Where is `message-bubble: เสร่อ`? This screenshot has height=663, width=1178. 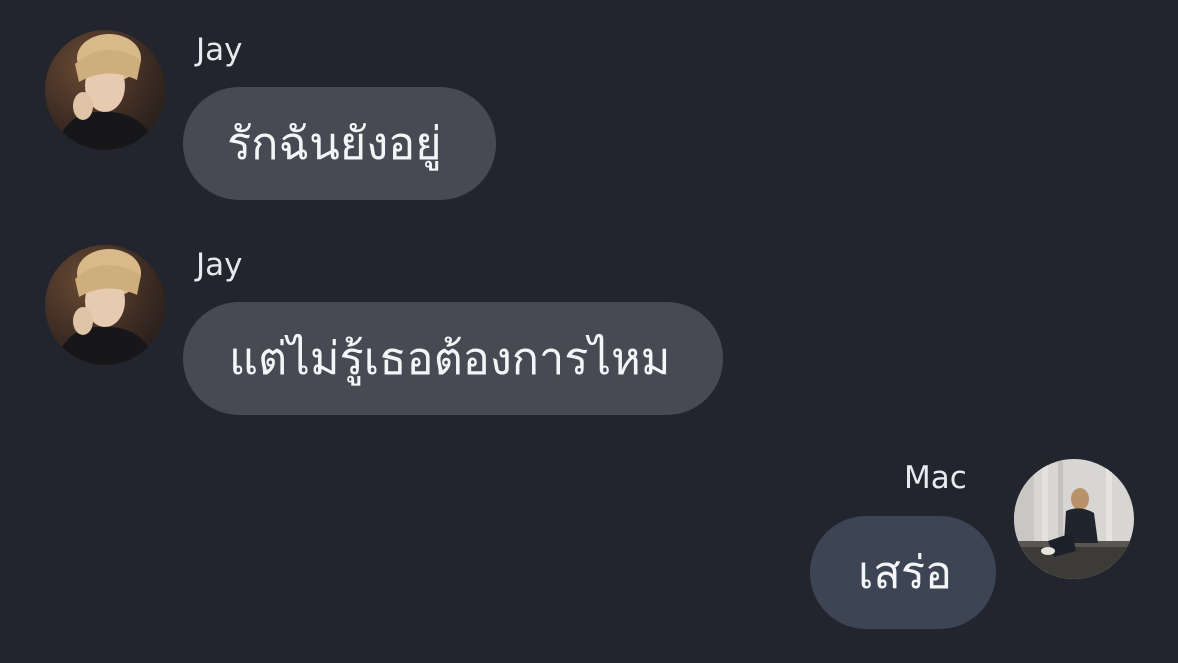
message-bubble: เสร่อ is located at coordinates (903, 572).